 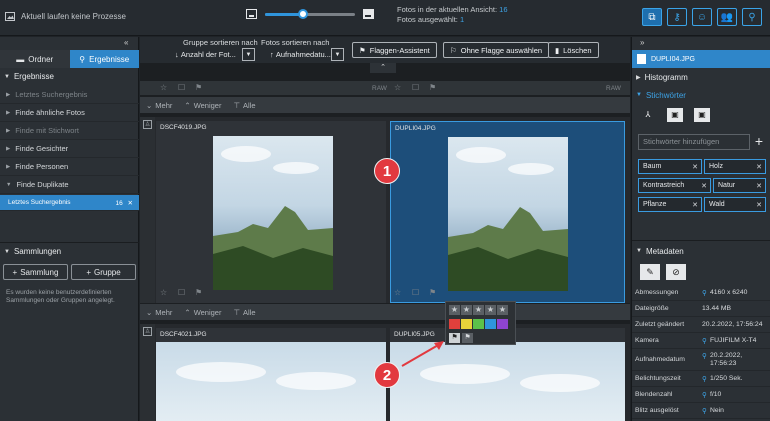 What do you see at coordinates (676, 272) in the screenshot?
I see `hide-eye-icon: ⊘` at bounding box center [676, 272].